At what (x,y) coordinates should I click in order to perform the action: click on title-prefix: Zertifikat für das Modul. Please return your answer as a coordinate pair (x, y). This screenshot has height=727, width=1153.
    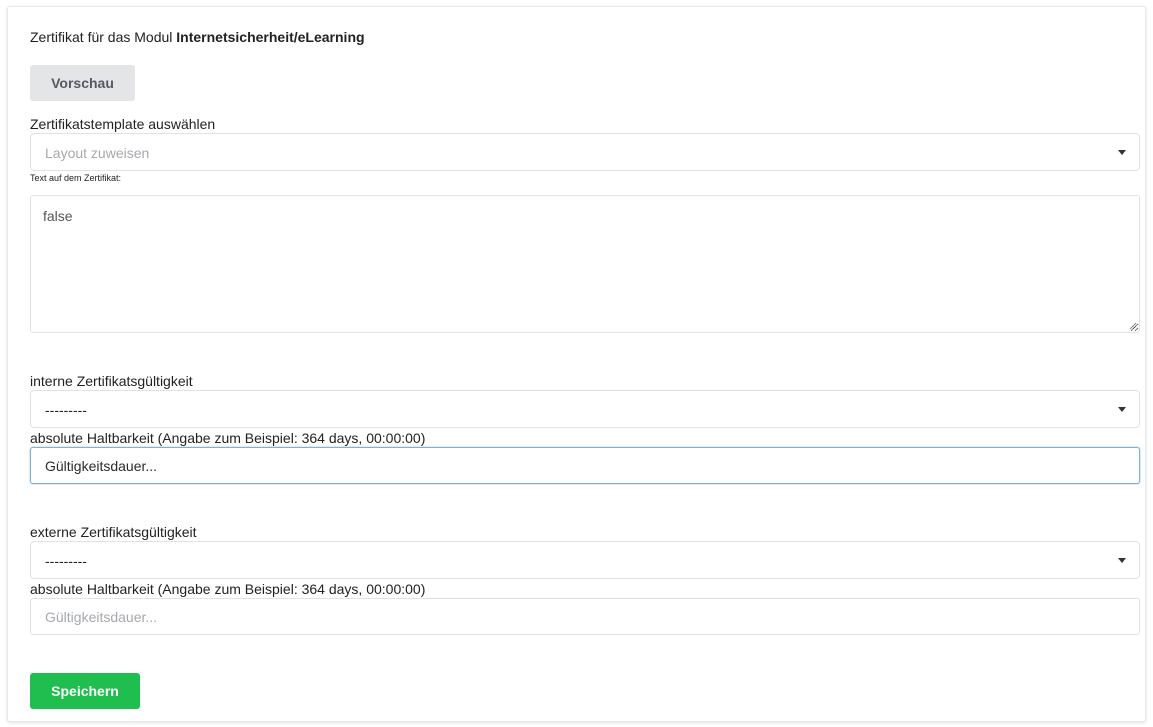
    Looking at the image, I should click on (101, 37).